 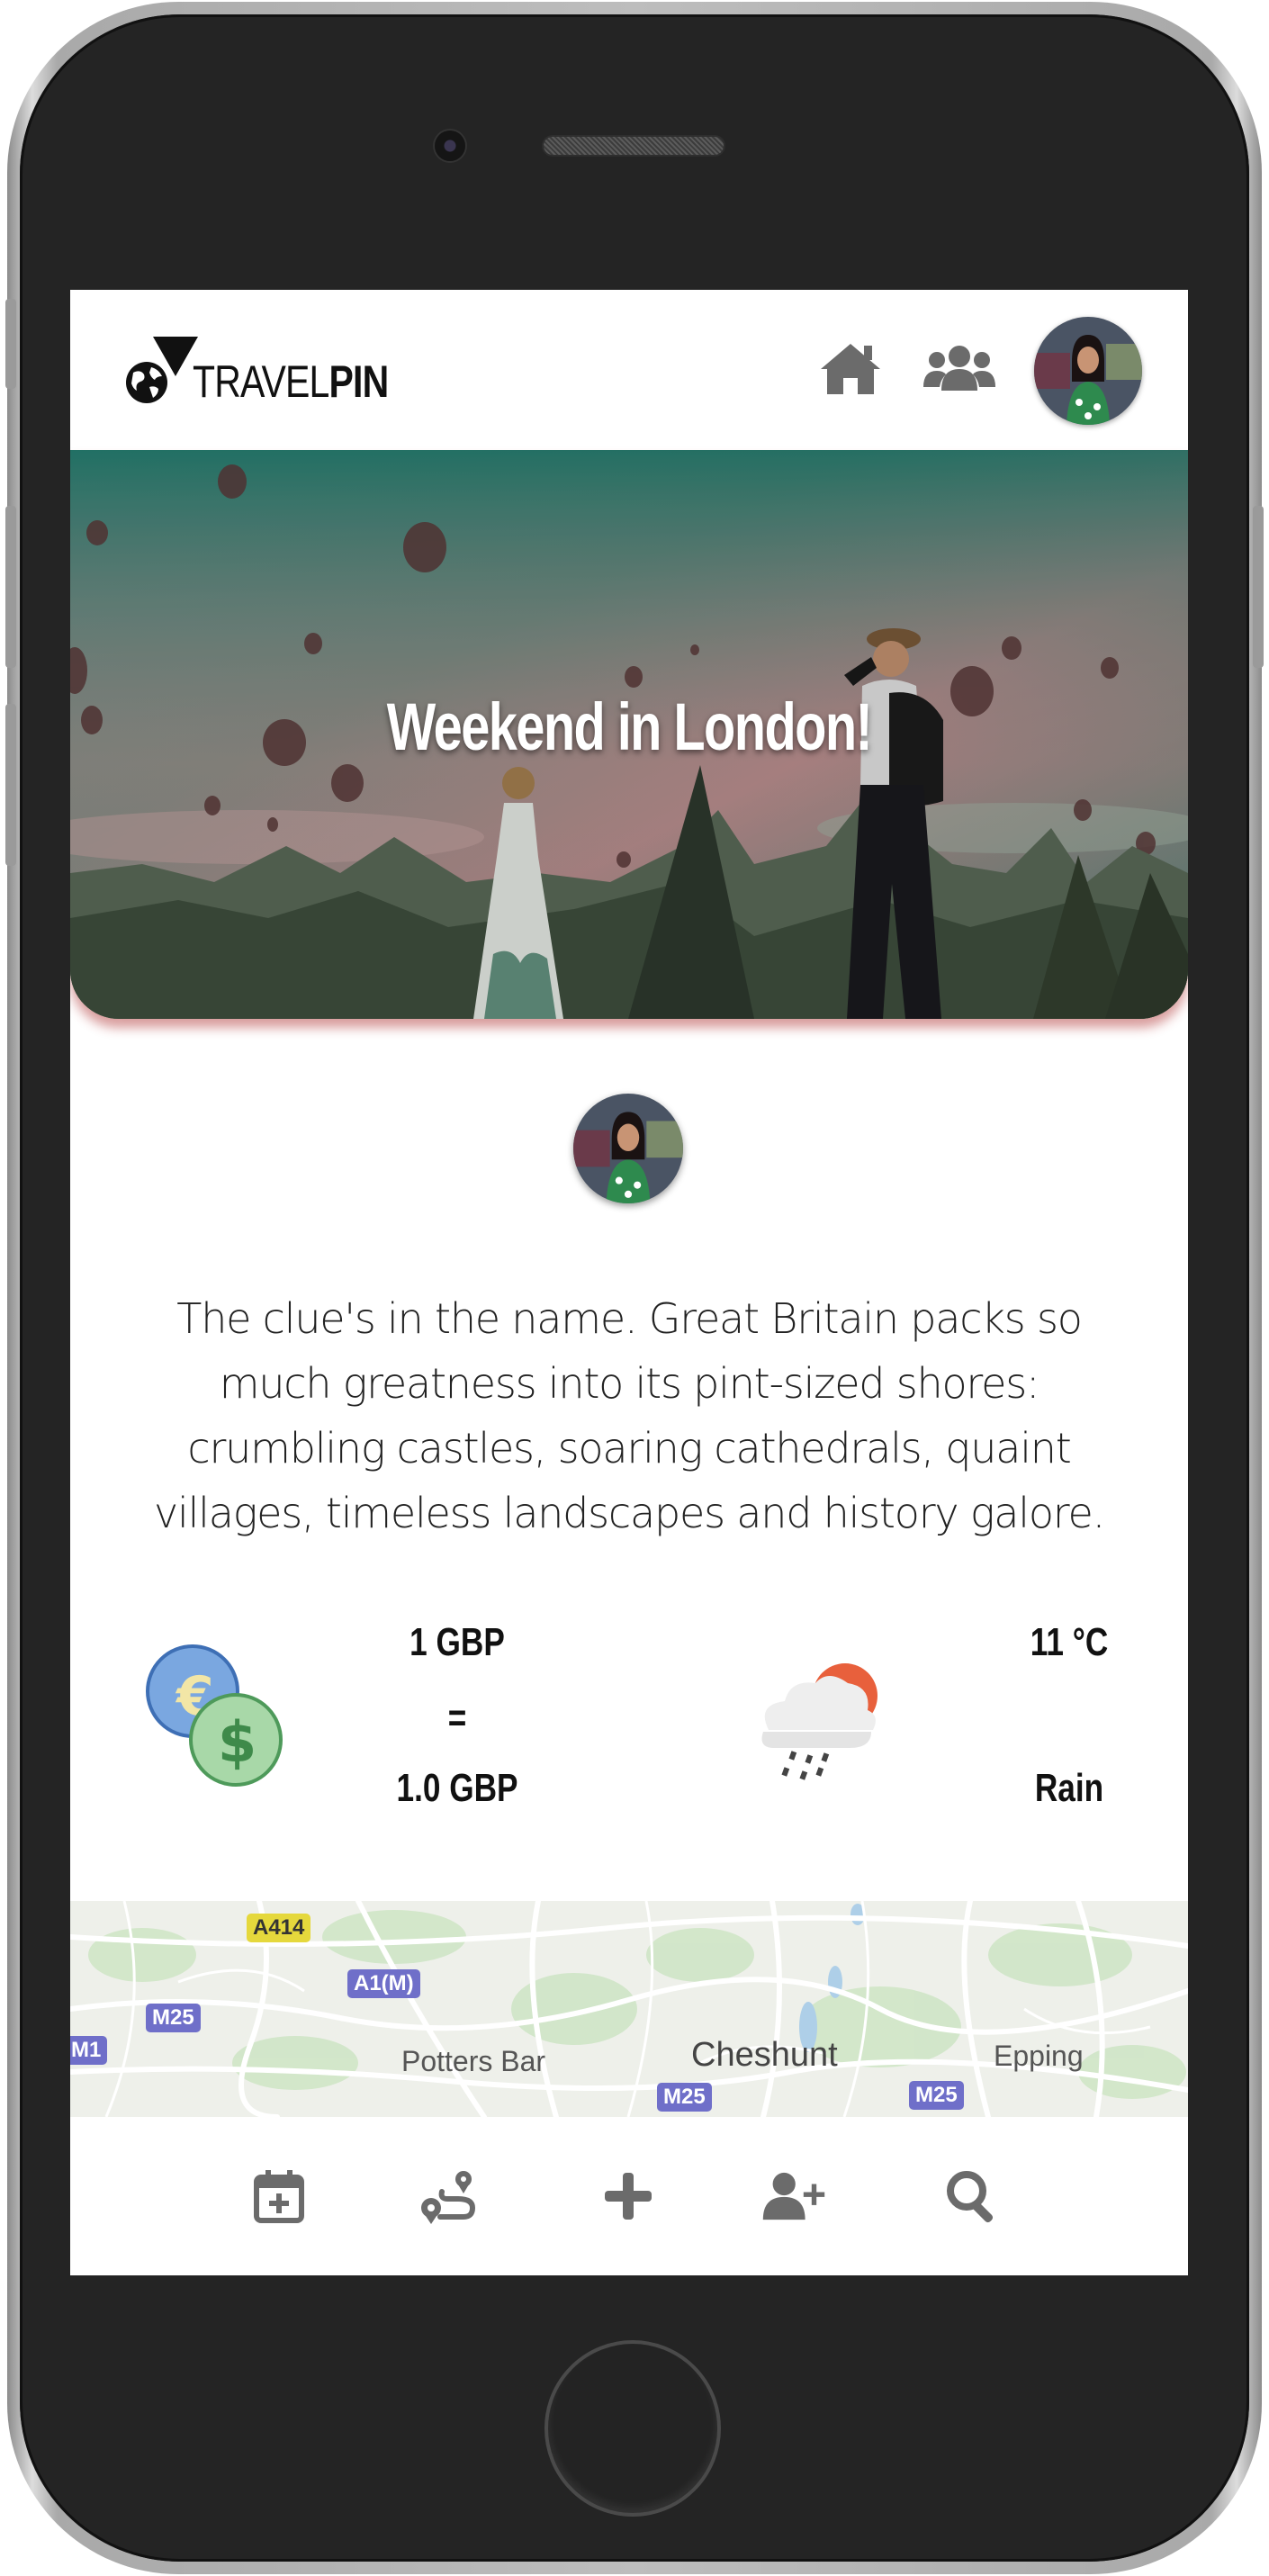 I want to click on map-place-label: Cheshunt, so click(x=764, y=2055).